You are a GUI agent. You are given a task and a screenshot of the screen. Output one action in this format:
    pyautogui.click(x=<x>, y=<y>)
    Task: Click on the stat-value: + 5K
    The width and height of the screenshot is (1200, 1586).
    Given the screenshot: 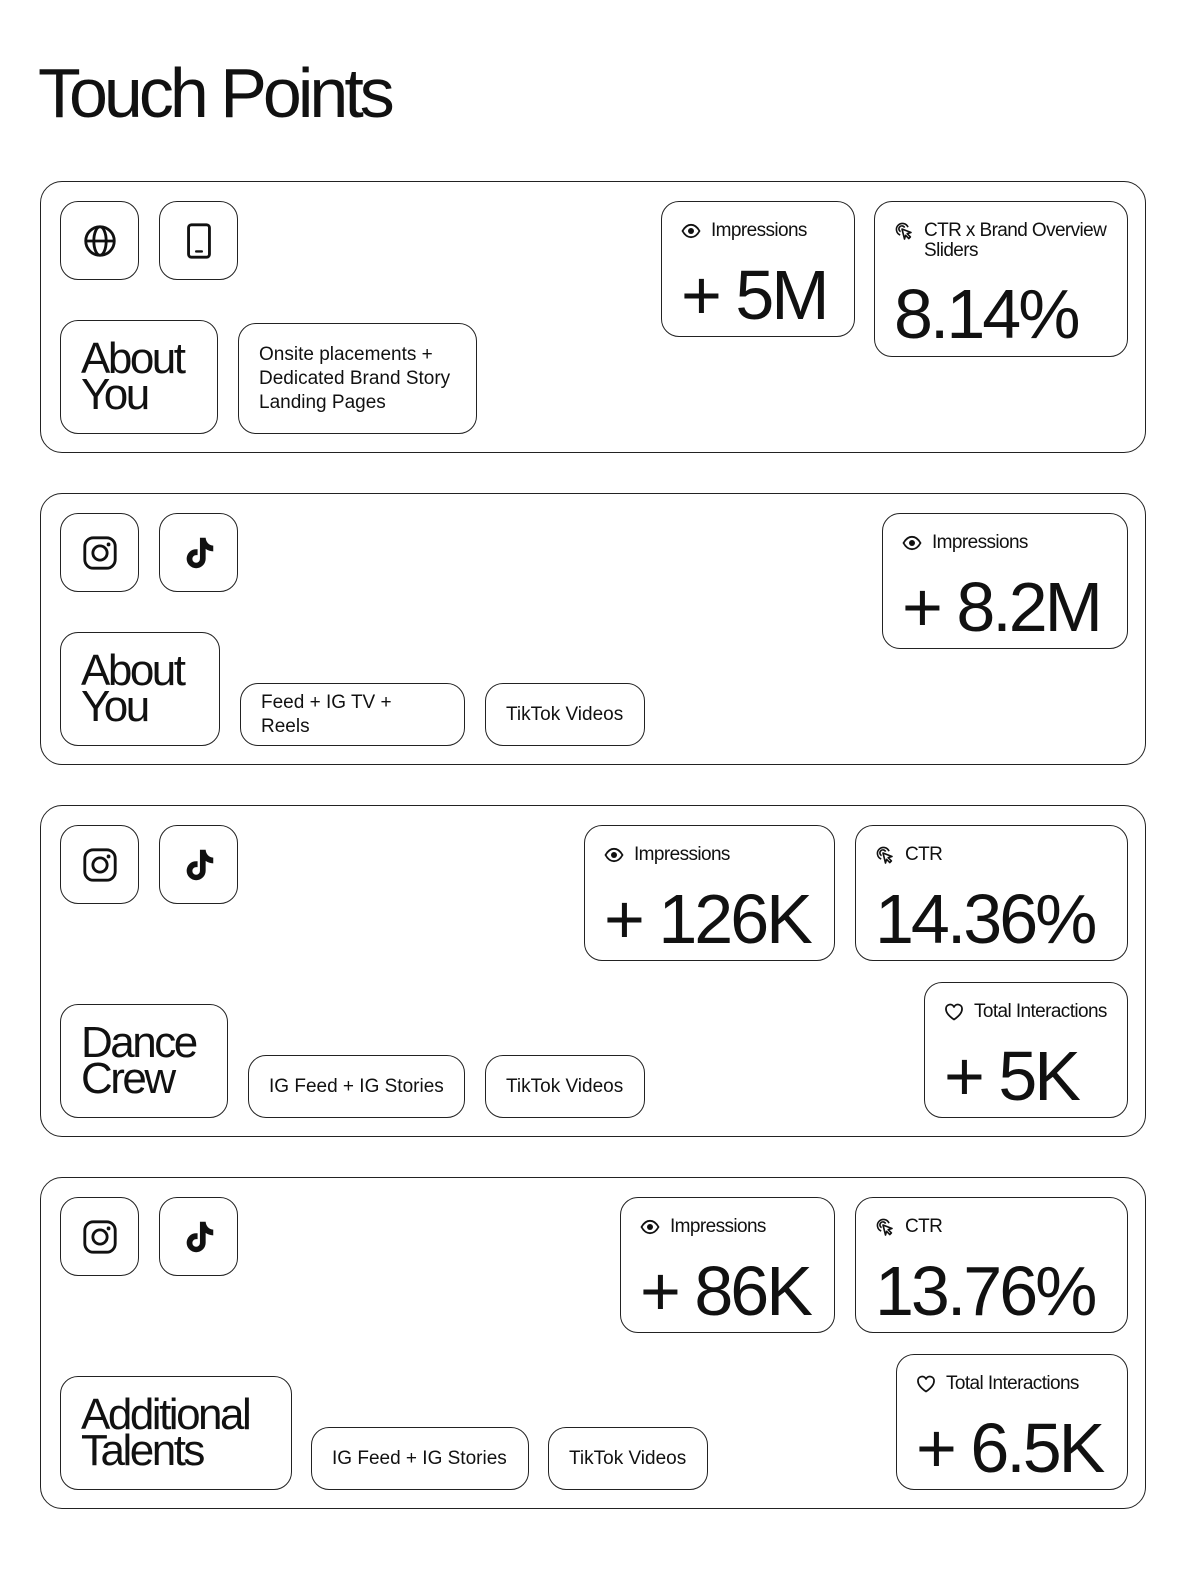 What is the action you would take?
    pyautogui.click(x=1012, y=1076)
    